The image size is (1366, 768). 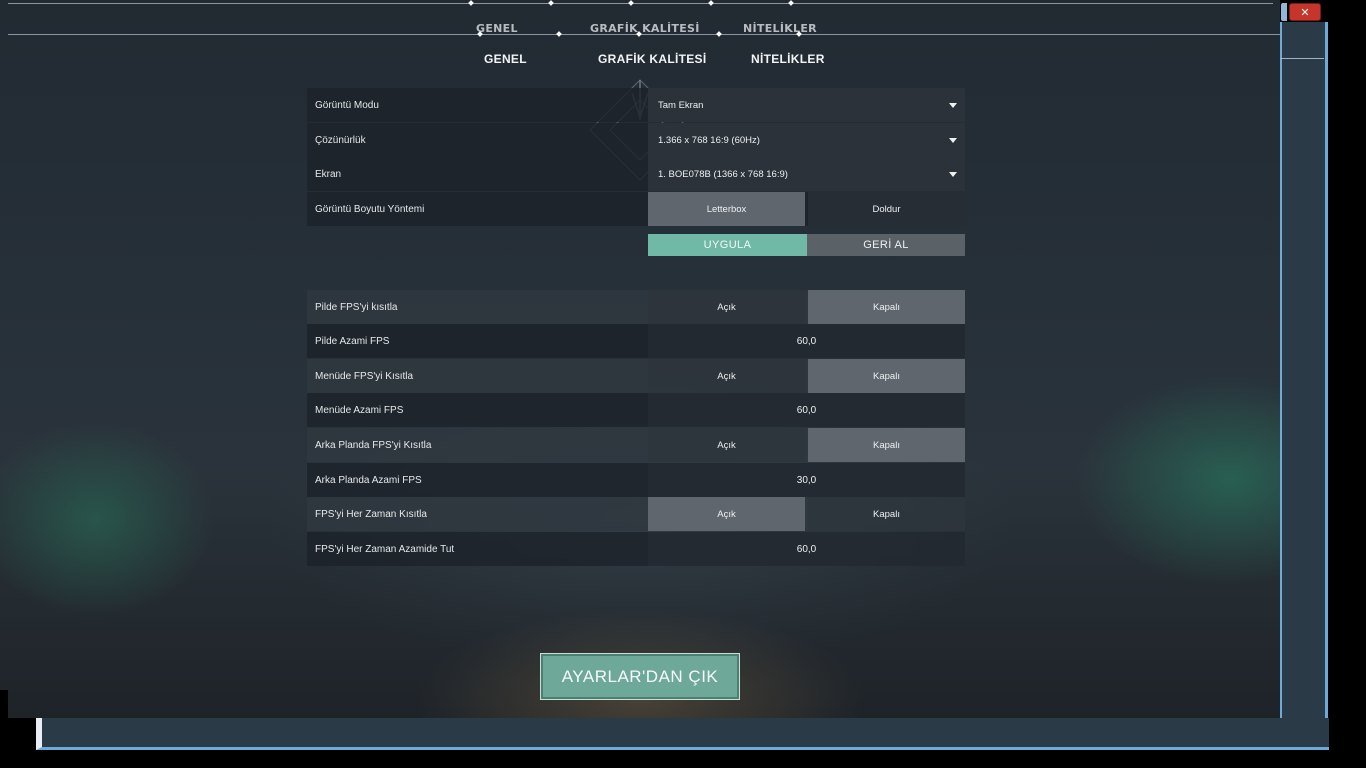 What do you see at coordinates (636, 445) in the screenshot?
I see `background-fps-limit-row: Arka Planda FPS'yi Kısıtla Açık Kapalı` at bounding box center [636, 445].